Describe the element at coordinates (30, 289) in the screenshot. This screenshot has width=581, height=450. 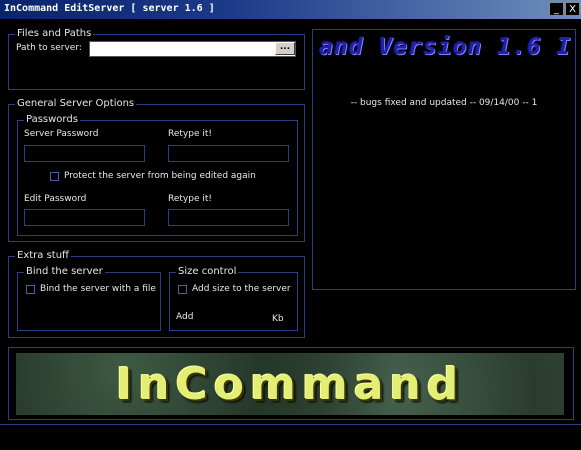
I see `bind-server-checkbox` at that location.